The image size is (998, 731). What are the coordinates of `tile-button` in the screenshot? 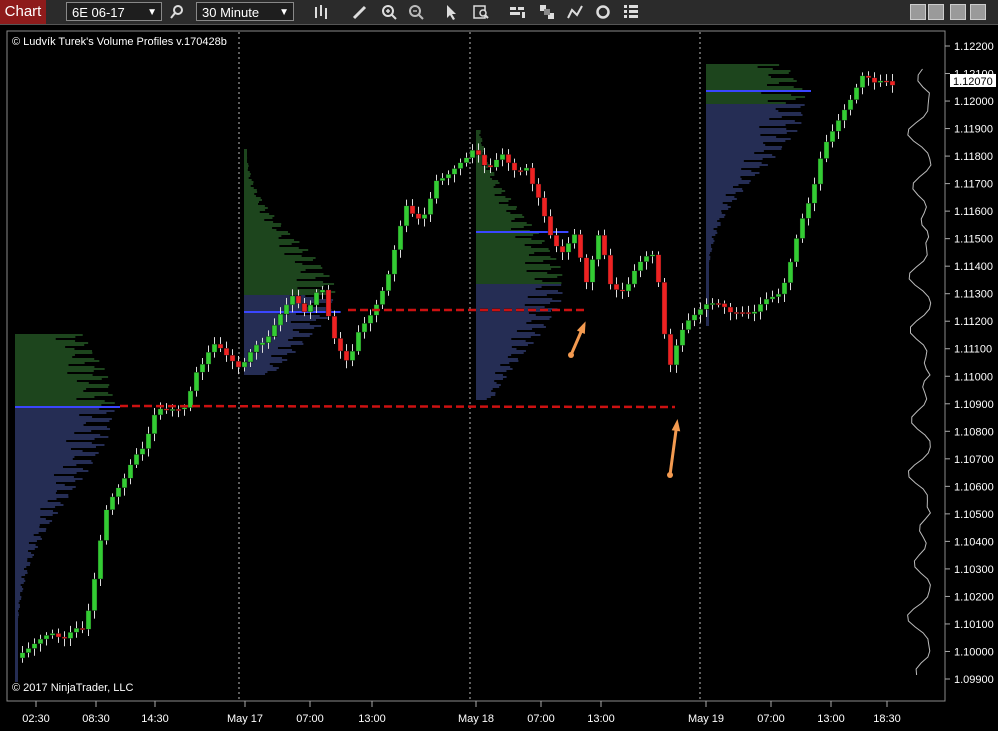 It's located at (958, 12).